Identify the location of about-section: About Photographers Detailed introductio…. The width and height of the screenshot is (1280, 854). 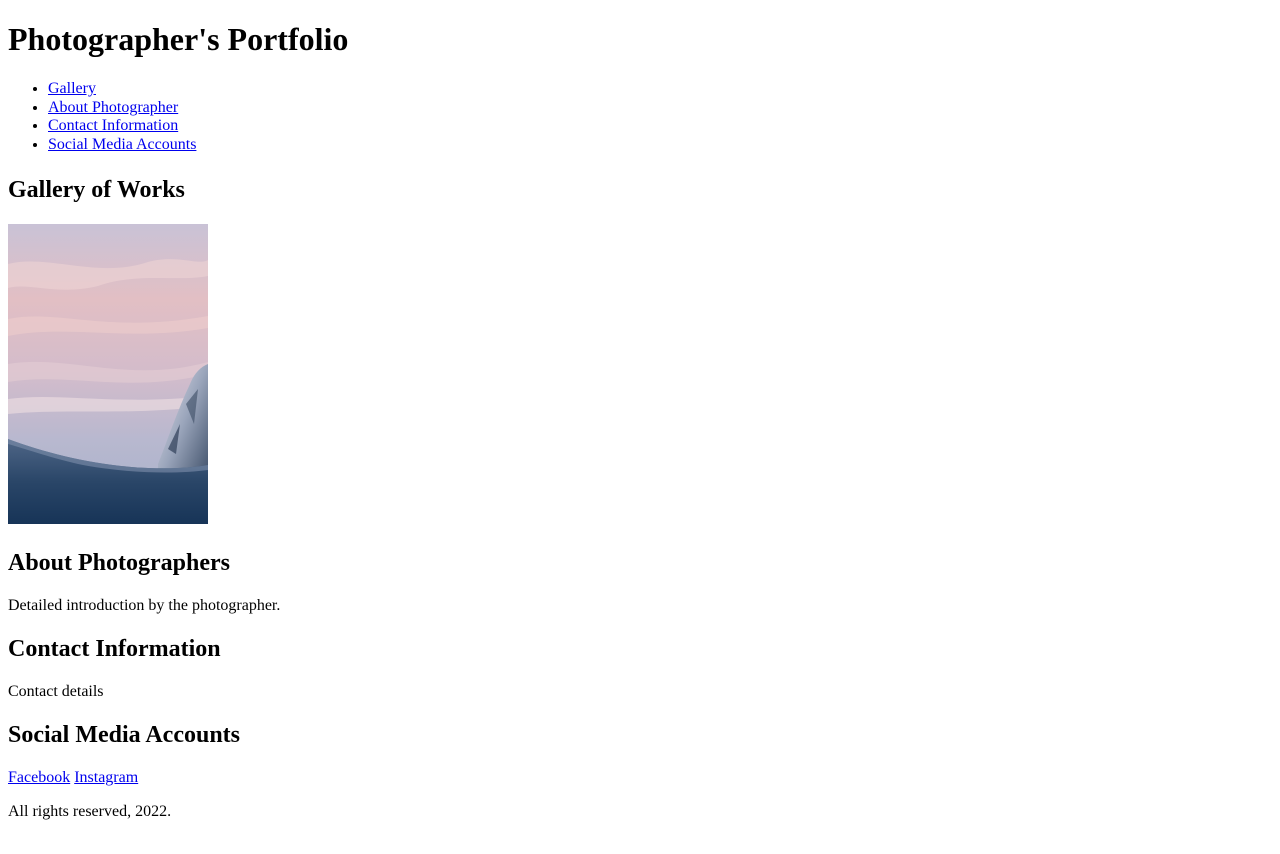
(640, 582).